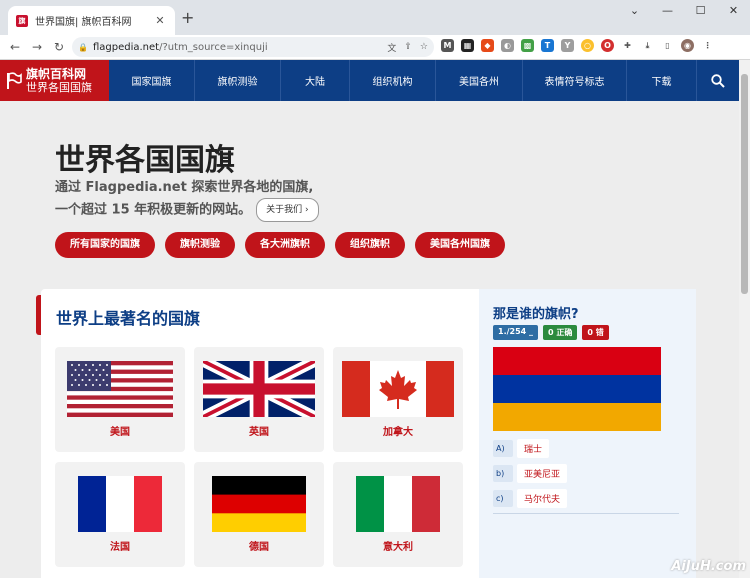  Describe the element at coordinates (467, 45) in the screenshot. I see `extension-icon-2: ▦` at that location.